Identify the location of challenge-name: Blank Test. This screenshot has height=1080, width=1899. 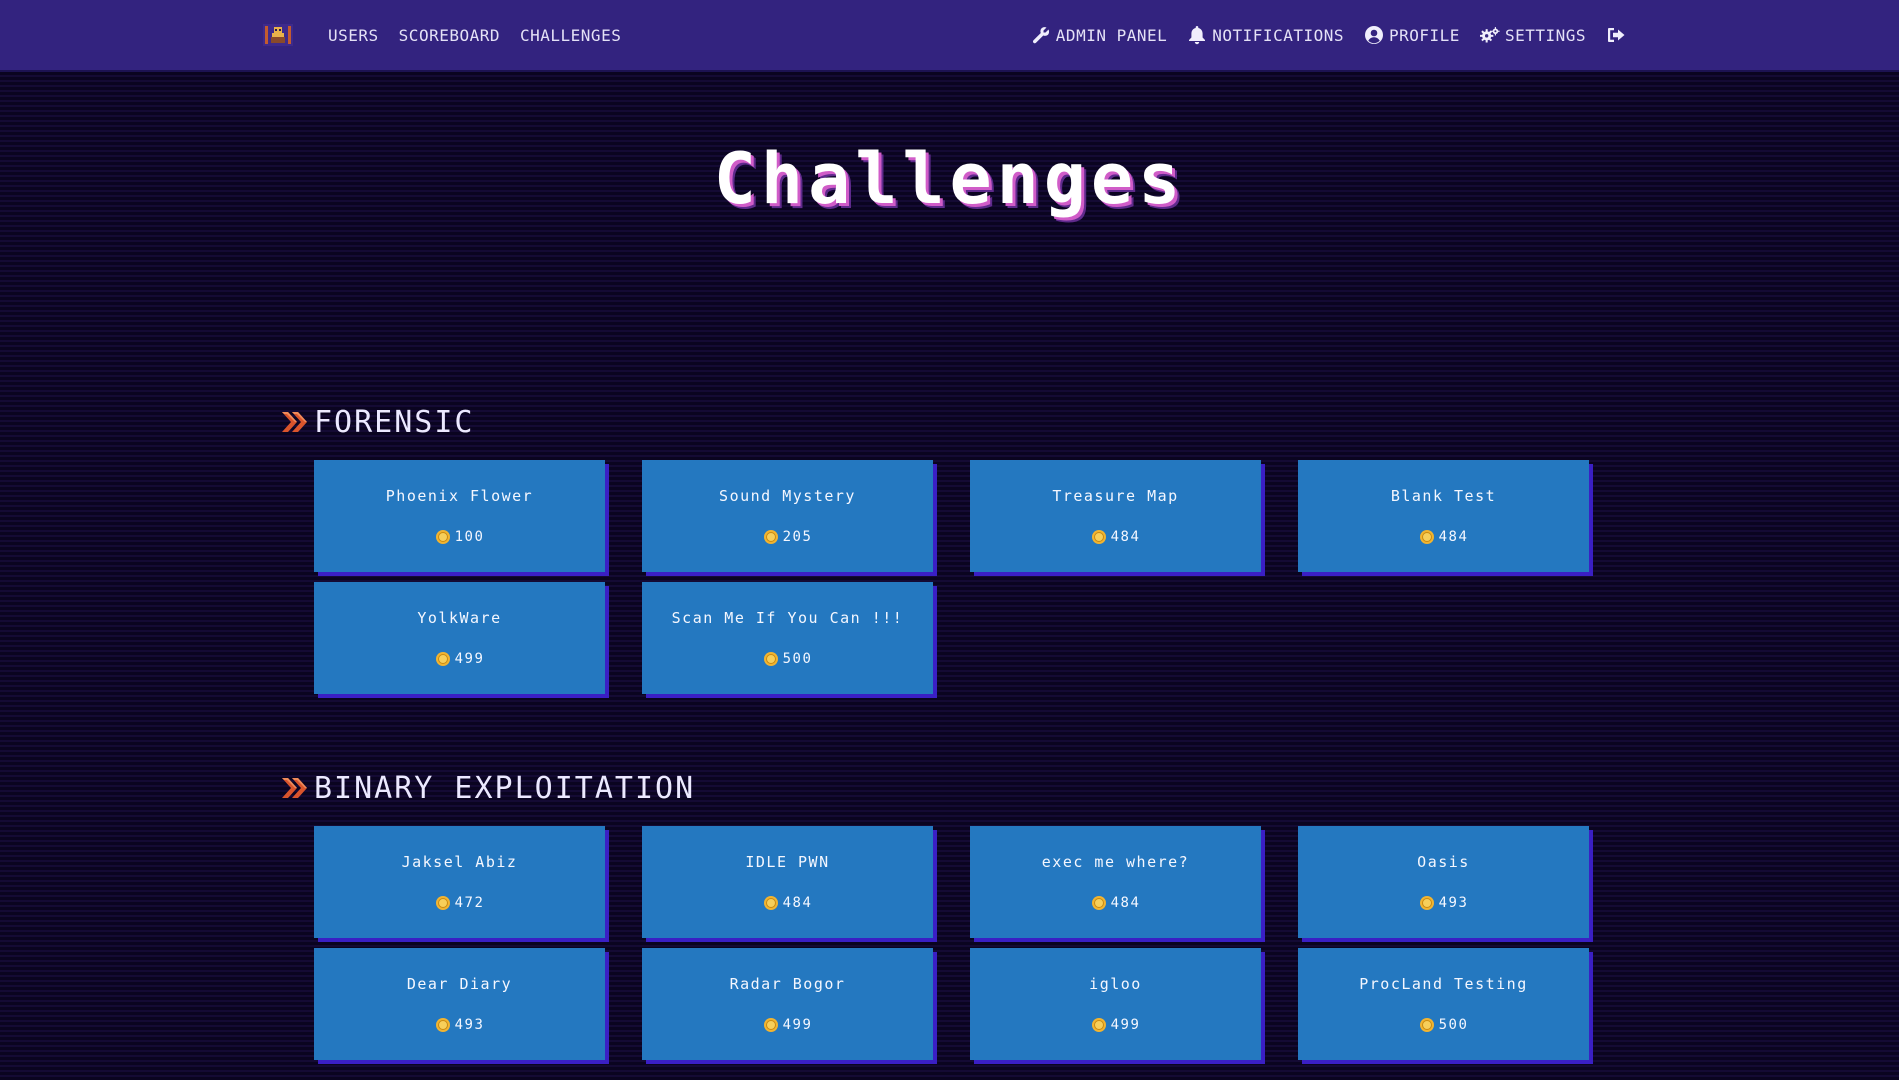
(1443, 496).